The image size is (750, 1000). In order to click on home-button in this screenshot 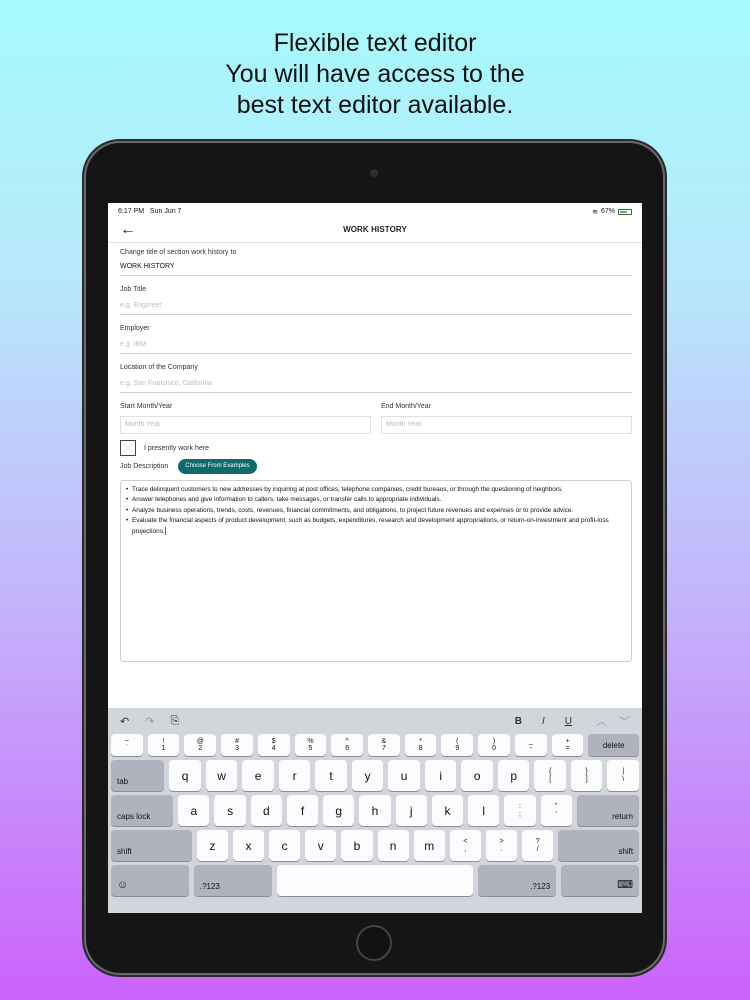, I will do `click(374, 943)`.